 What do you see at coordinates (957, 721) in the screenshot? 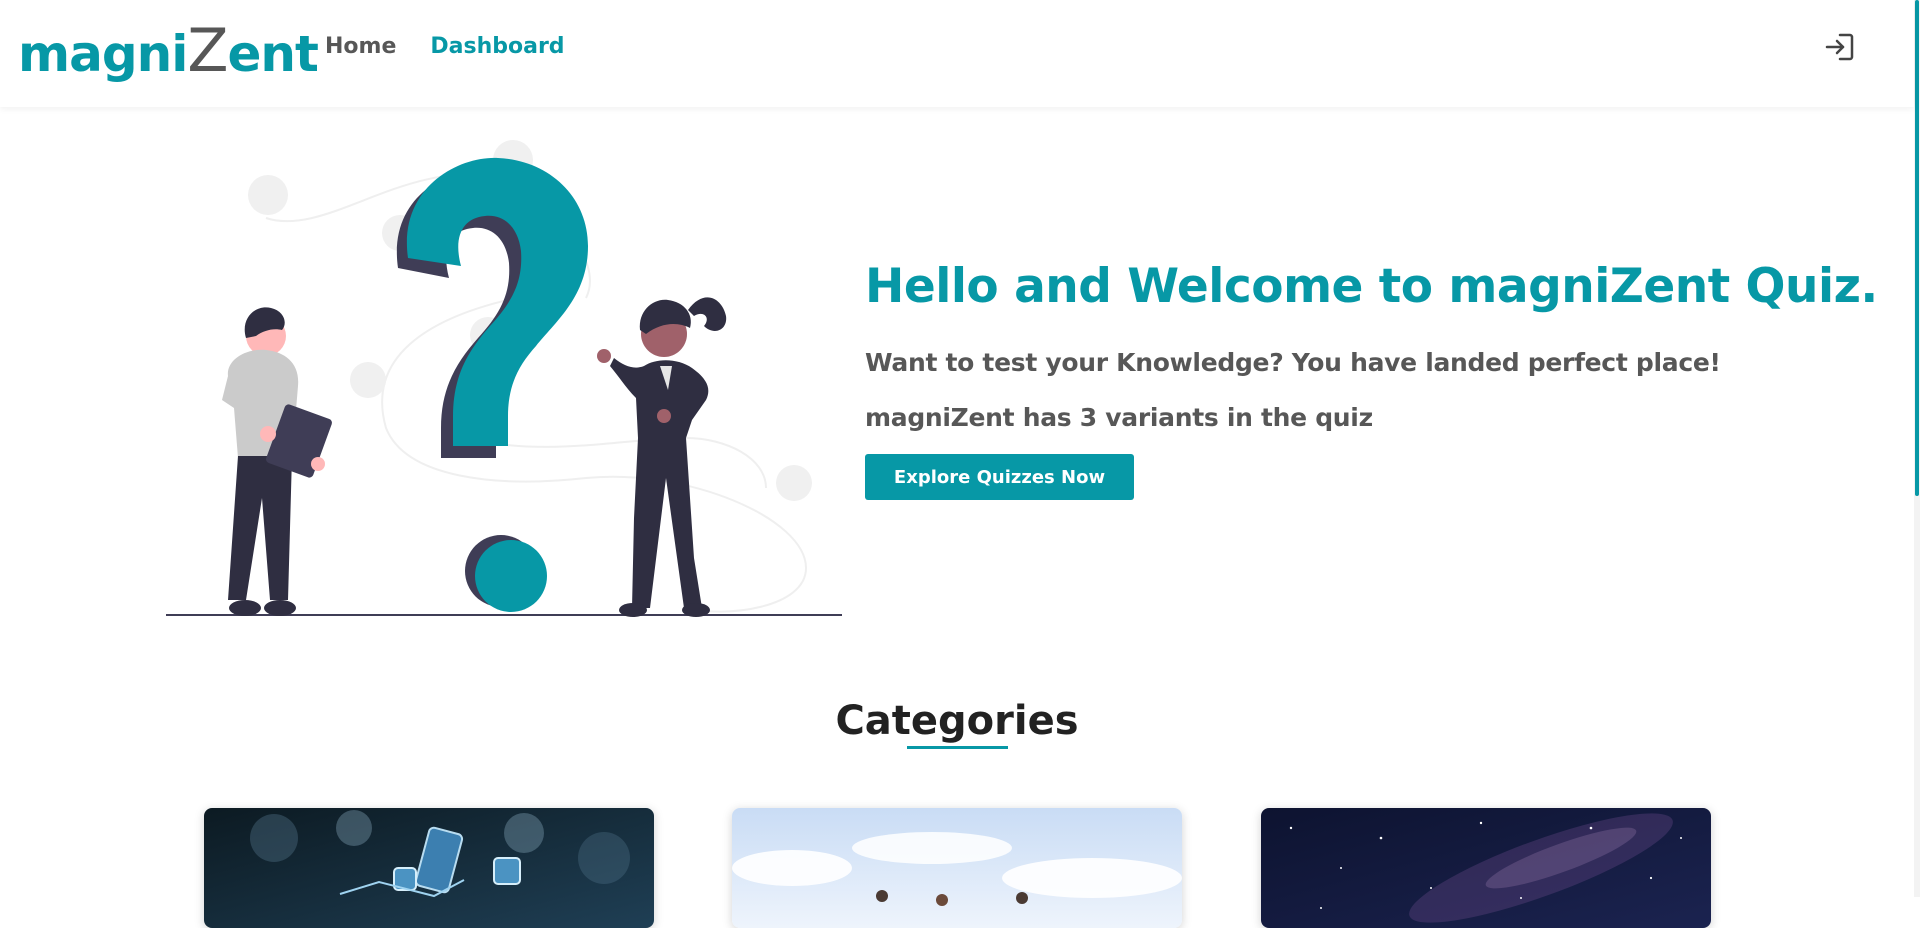
I see `categories-title: Categories` at bounding box center [957, 721].